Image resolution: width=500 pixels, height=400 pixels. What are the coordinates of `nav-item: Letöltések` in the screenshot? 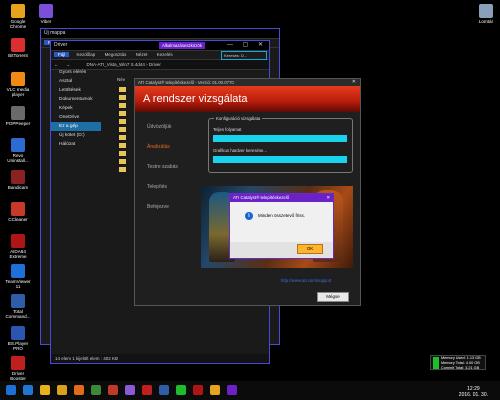 It's located at (76, 90).